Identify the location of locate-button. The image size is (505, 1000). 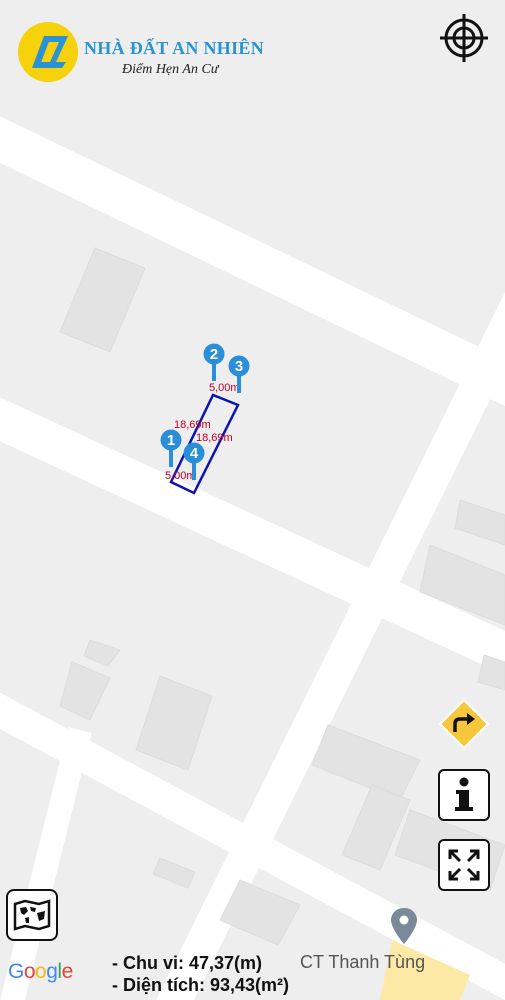
(464, 38).